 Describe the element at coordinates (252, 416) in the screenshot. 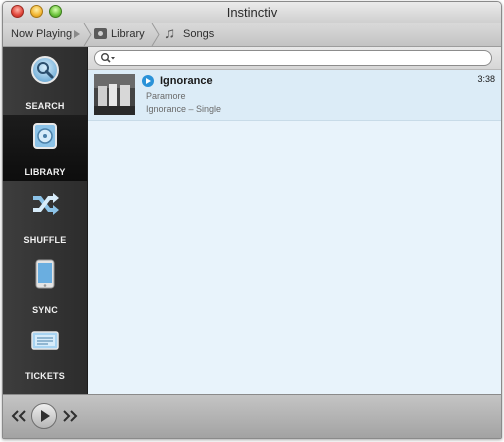

I see `player-controls` at that location.